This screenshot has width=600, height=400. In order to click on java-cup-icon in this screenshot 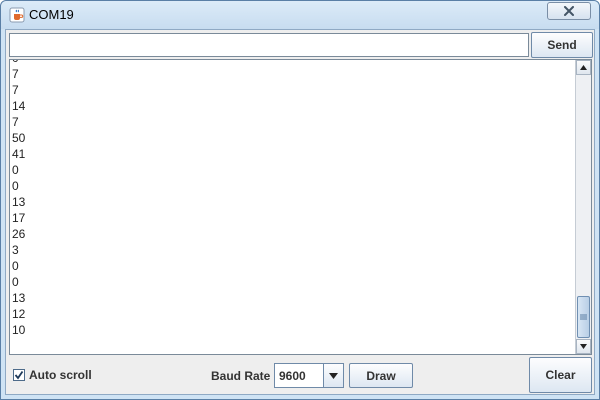, I will do `click(17, 15)`.